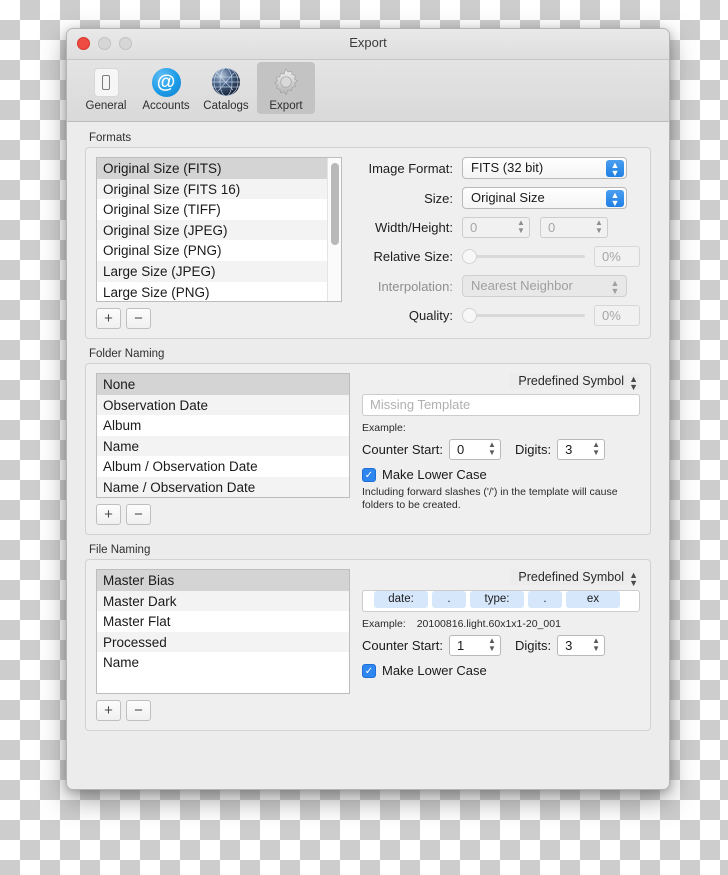 This screenshot has height=875, width=728. I want to click on list-item: Original Size (PNG), so click(219, 250).